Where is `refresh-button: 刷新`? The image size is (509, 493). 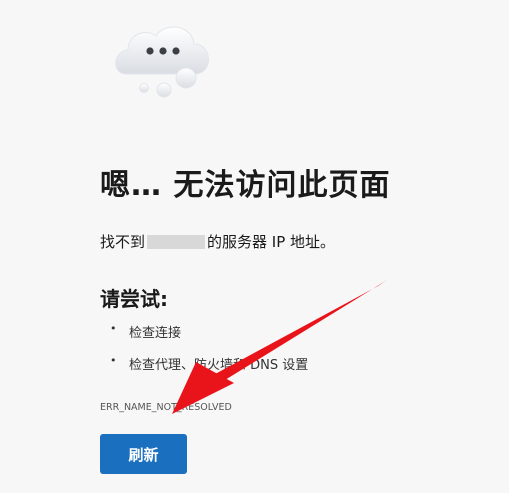 refresh-button: 刷新 is located at coordinates (143, 454).